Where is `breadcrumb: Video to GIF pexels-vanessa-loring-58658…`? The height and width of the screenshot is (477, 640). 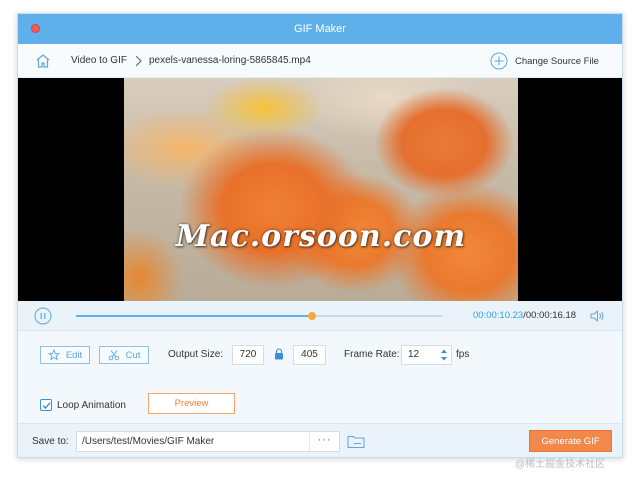 breadcrumb: Video to GIF pexels-vanessa-loring-58658… is located at coordinates (320, 61).